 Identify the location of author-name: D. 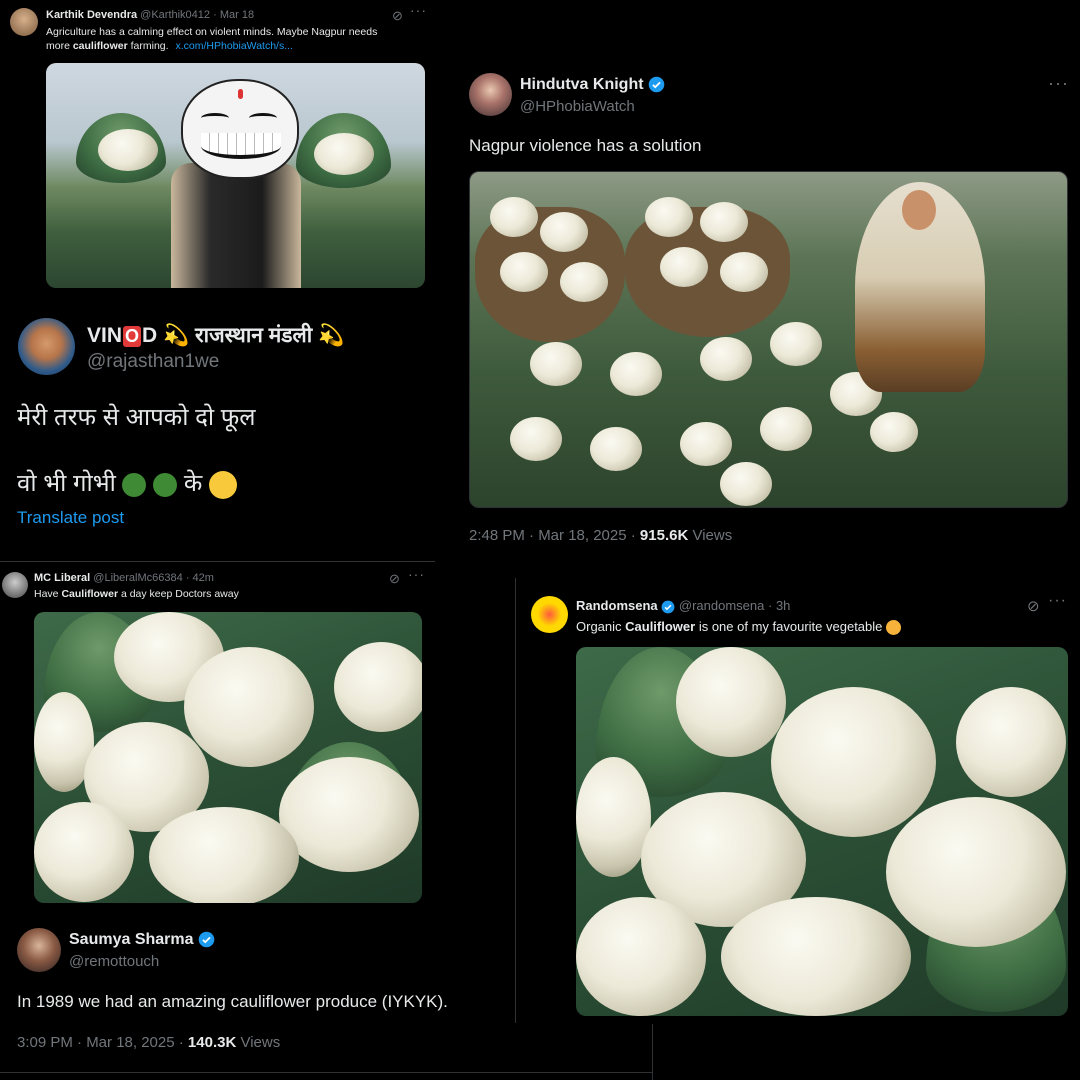
(149, 335).